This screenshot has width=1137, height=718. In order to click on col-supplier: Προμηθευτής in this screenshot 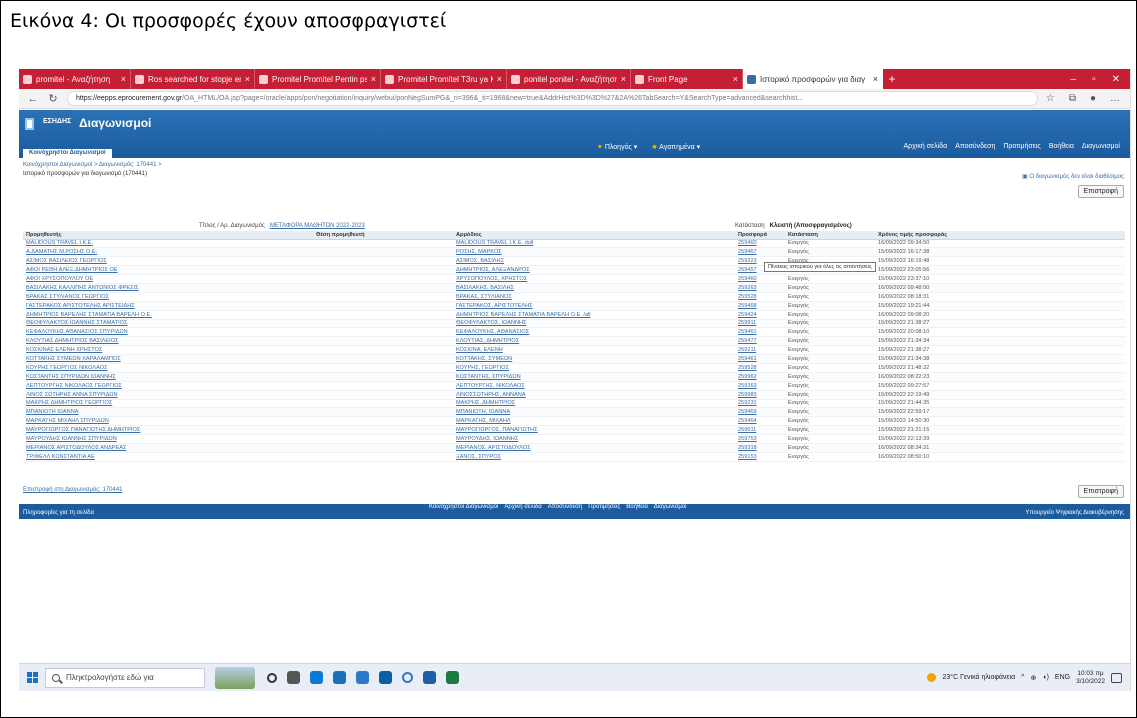, I will do `click(168, 235)`.